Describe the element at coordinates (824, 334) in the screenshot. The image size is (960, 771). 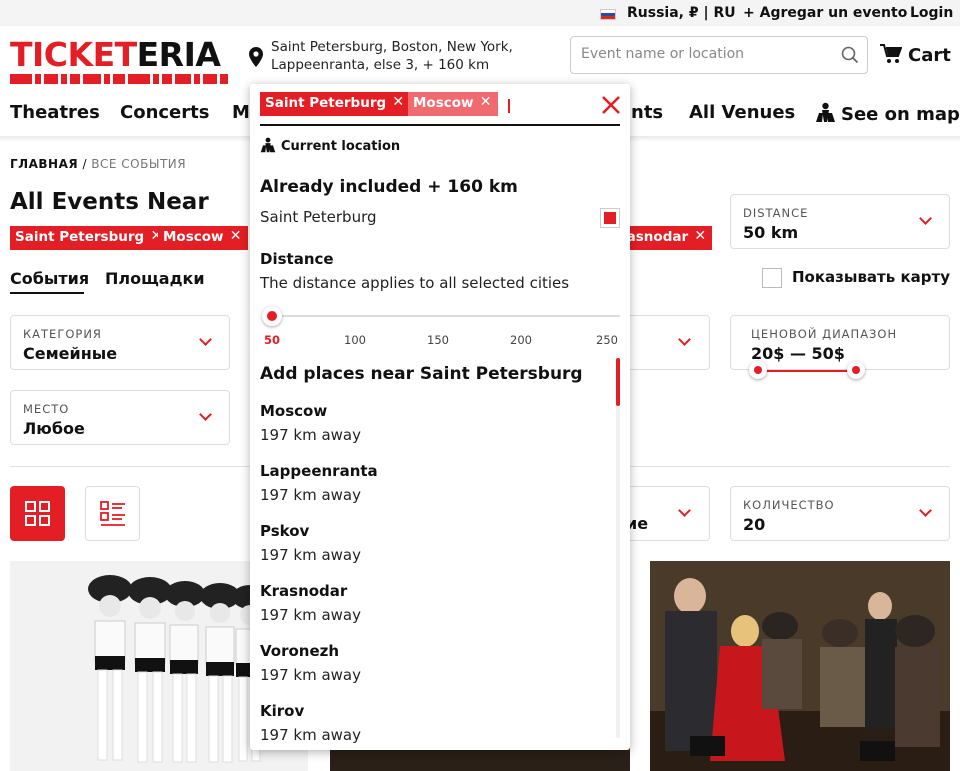
I see `price-range-label: ЦЕНОВОЙ ДИАПАЗОН` at that location.